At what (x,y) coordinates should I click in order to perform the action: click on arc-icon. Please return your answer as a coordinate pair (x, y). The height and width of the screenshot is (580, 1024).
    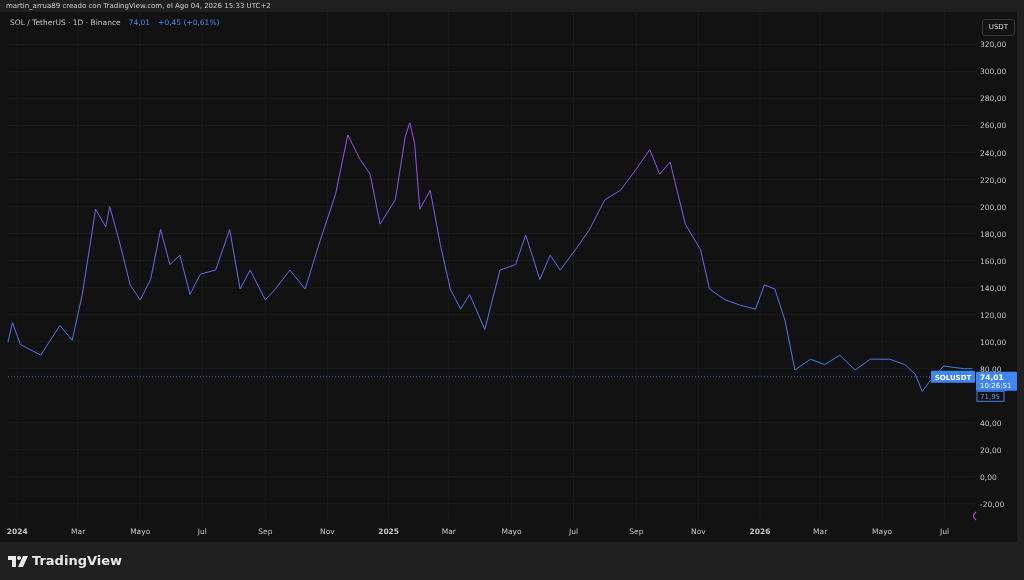
    Looking at the image, I should click on (974, 516).